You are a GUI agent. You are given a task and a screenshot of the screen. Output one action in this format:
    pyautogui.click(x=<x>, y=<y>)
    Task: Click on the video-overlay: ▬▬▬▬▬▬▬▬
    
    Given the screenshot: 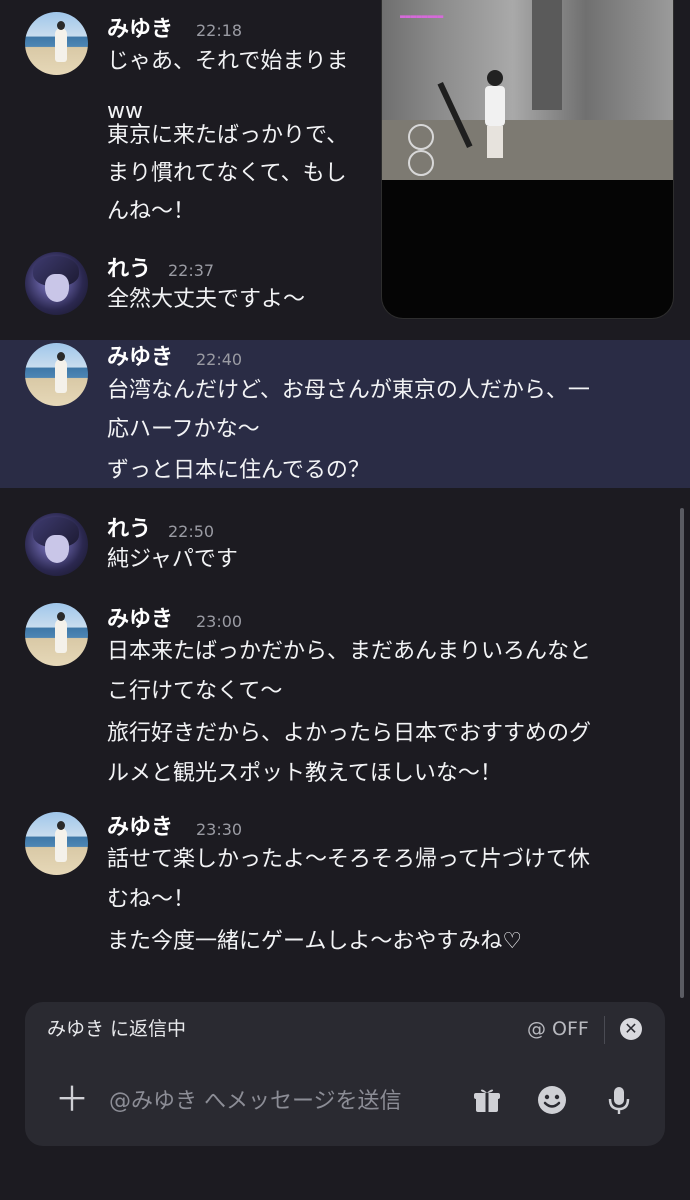 What is the action you would take?
    pyautogui.click(x=527, y=159)
    